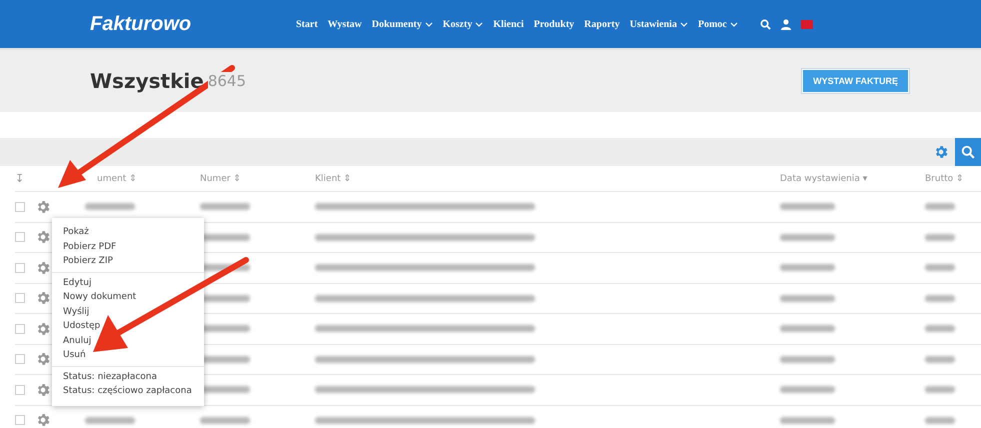 The height and width of the screenshot is (428, 981). Describe the element at coordinates (147, 81) in the screenshot. I see `page-title: Wszystkie` at that location.